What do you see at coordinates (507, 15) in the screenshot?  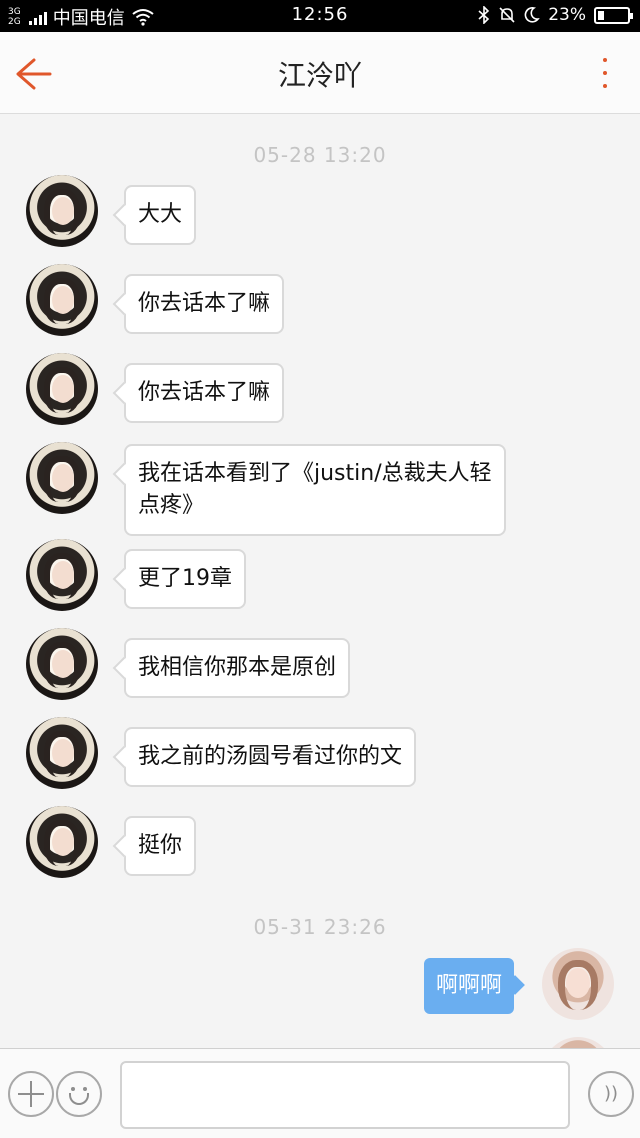 I see `mute-bell-icon` at bounding box center [507, 15].